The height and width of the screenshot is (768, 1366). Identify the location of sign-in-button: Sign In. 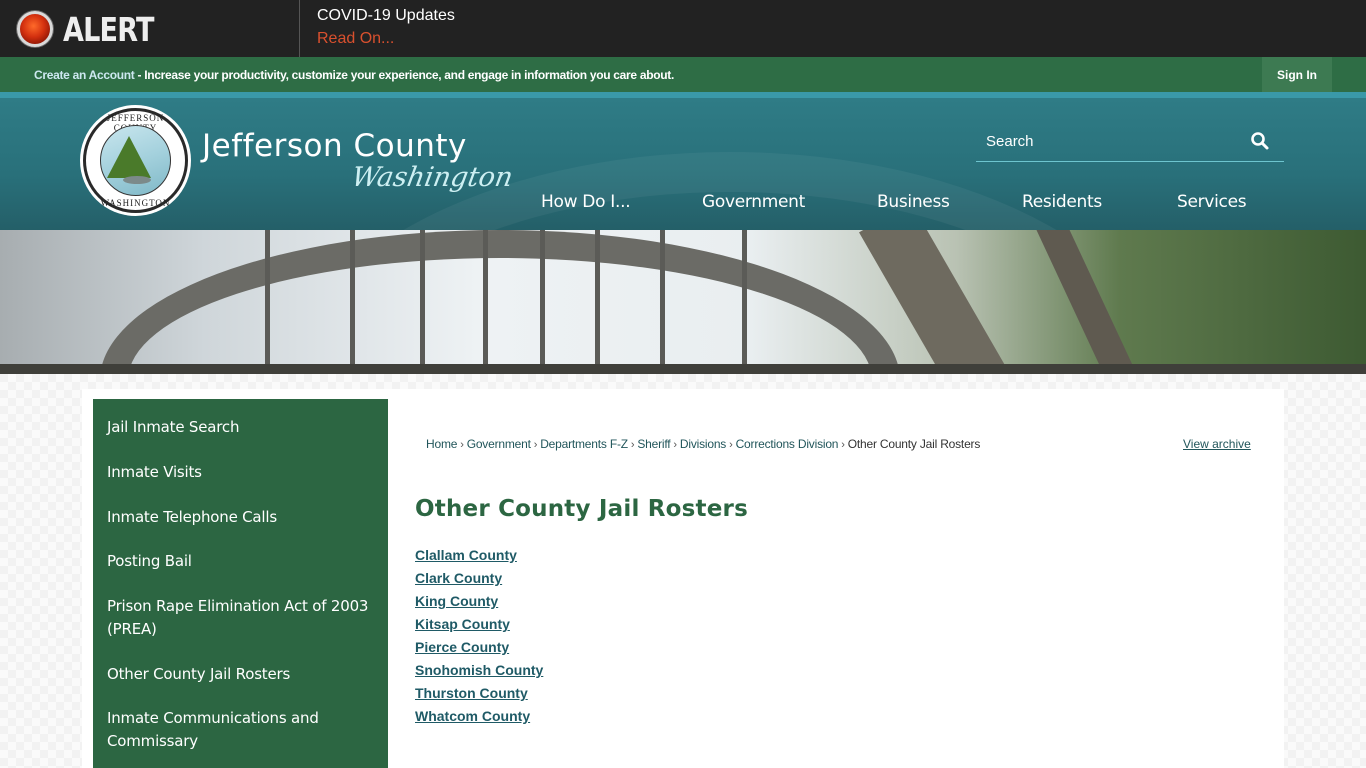
(1297, 74).